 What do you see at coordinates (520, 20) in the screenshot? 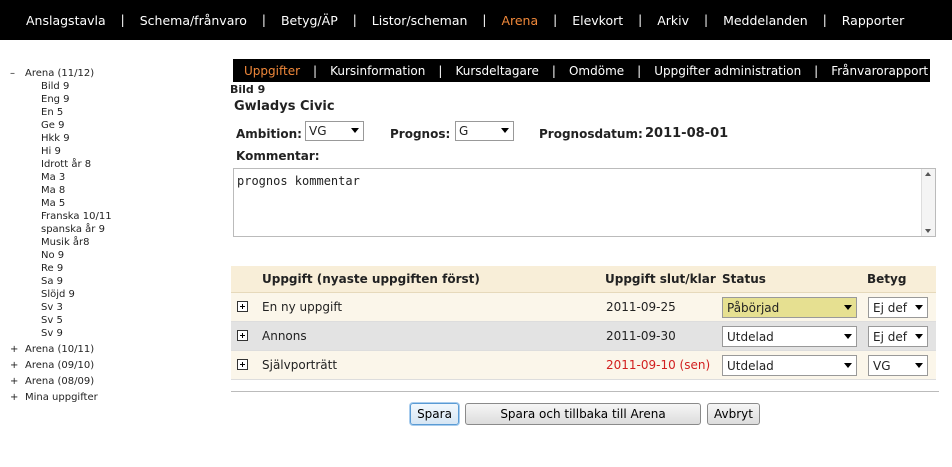
I see `nav-item-label: Arena` at bounding box center [520, 20].